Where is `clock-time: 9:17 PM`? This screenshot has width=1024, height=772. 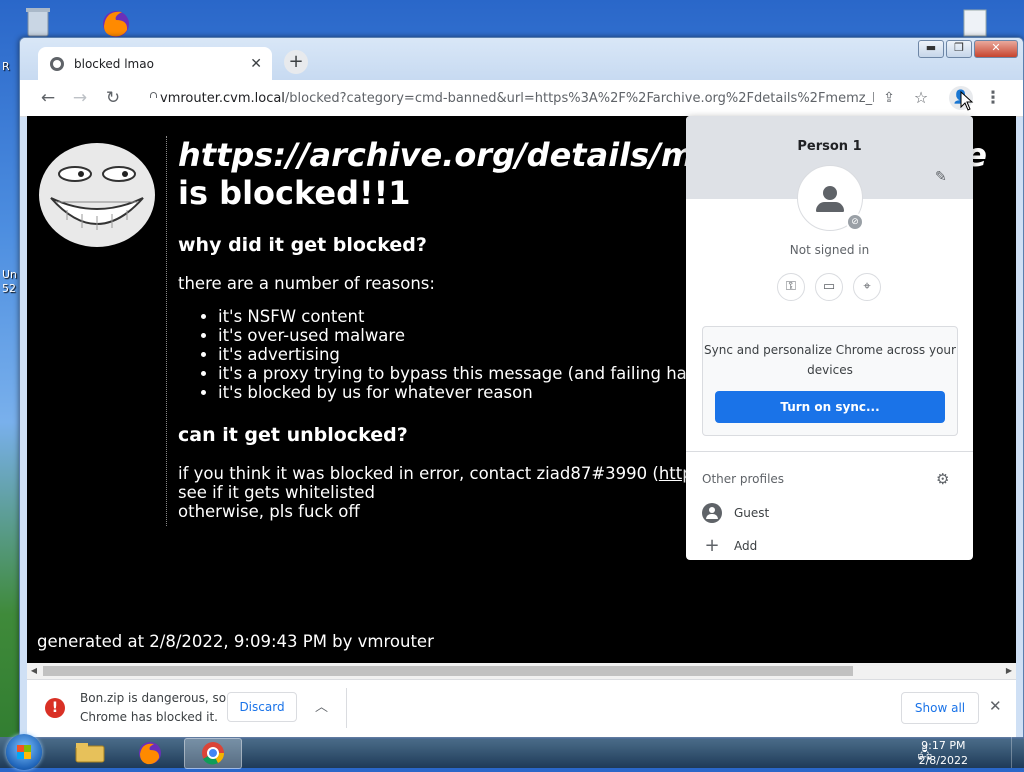
clock-time: 9:17 PM is located at coordinates (943, 745).